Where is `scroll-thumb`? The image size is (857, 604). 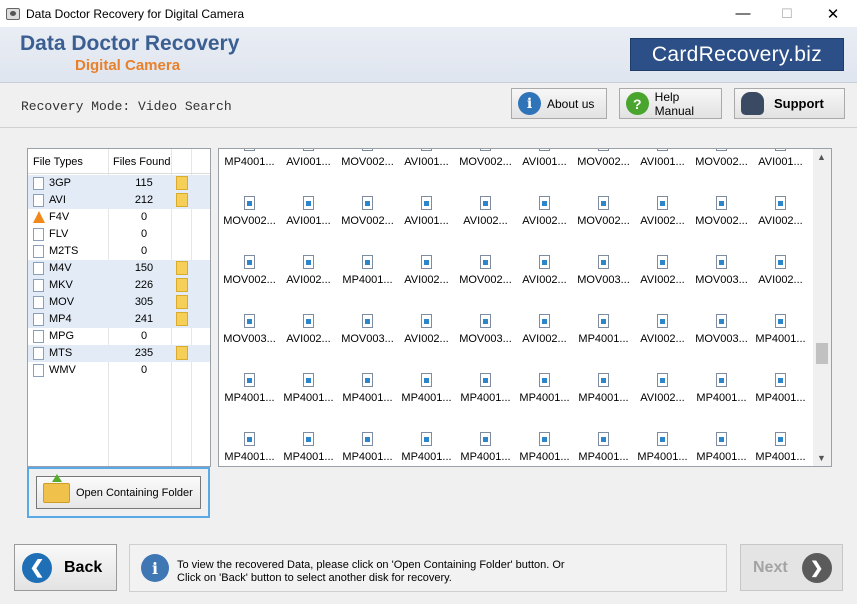 scroll-thumb is located at coordinates (822, 353).